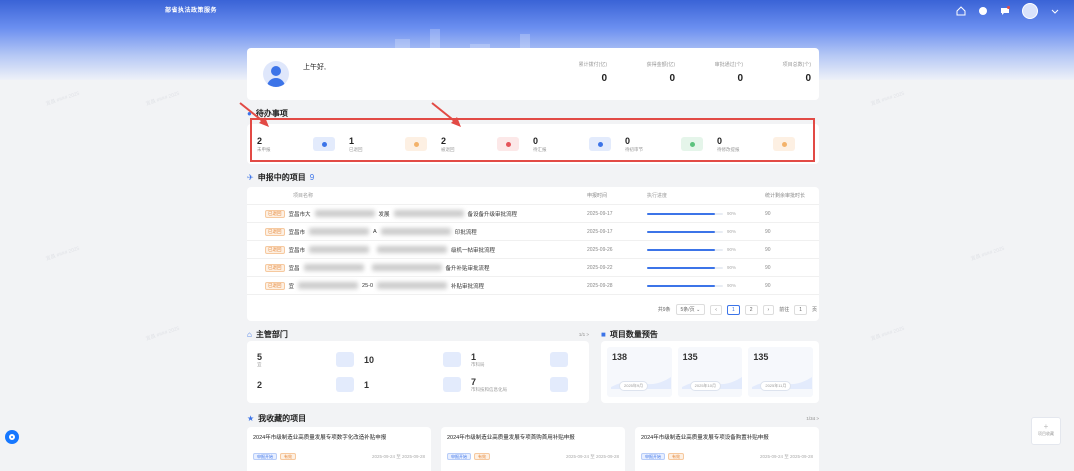 The height and width of the screenshot is (471, 1074). What do you see at coordinates (524, 359) in the screenshot?
I see `department-item: 1 市科局` at bounding box center [524, 359].